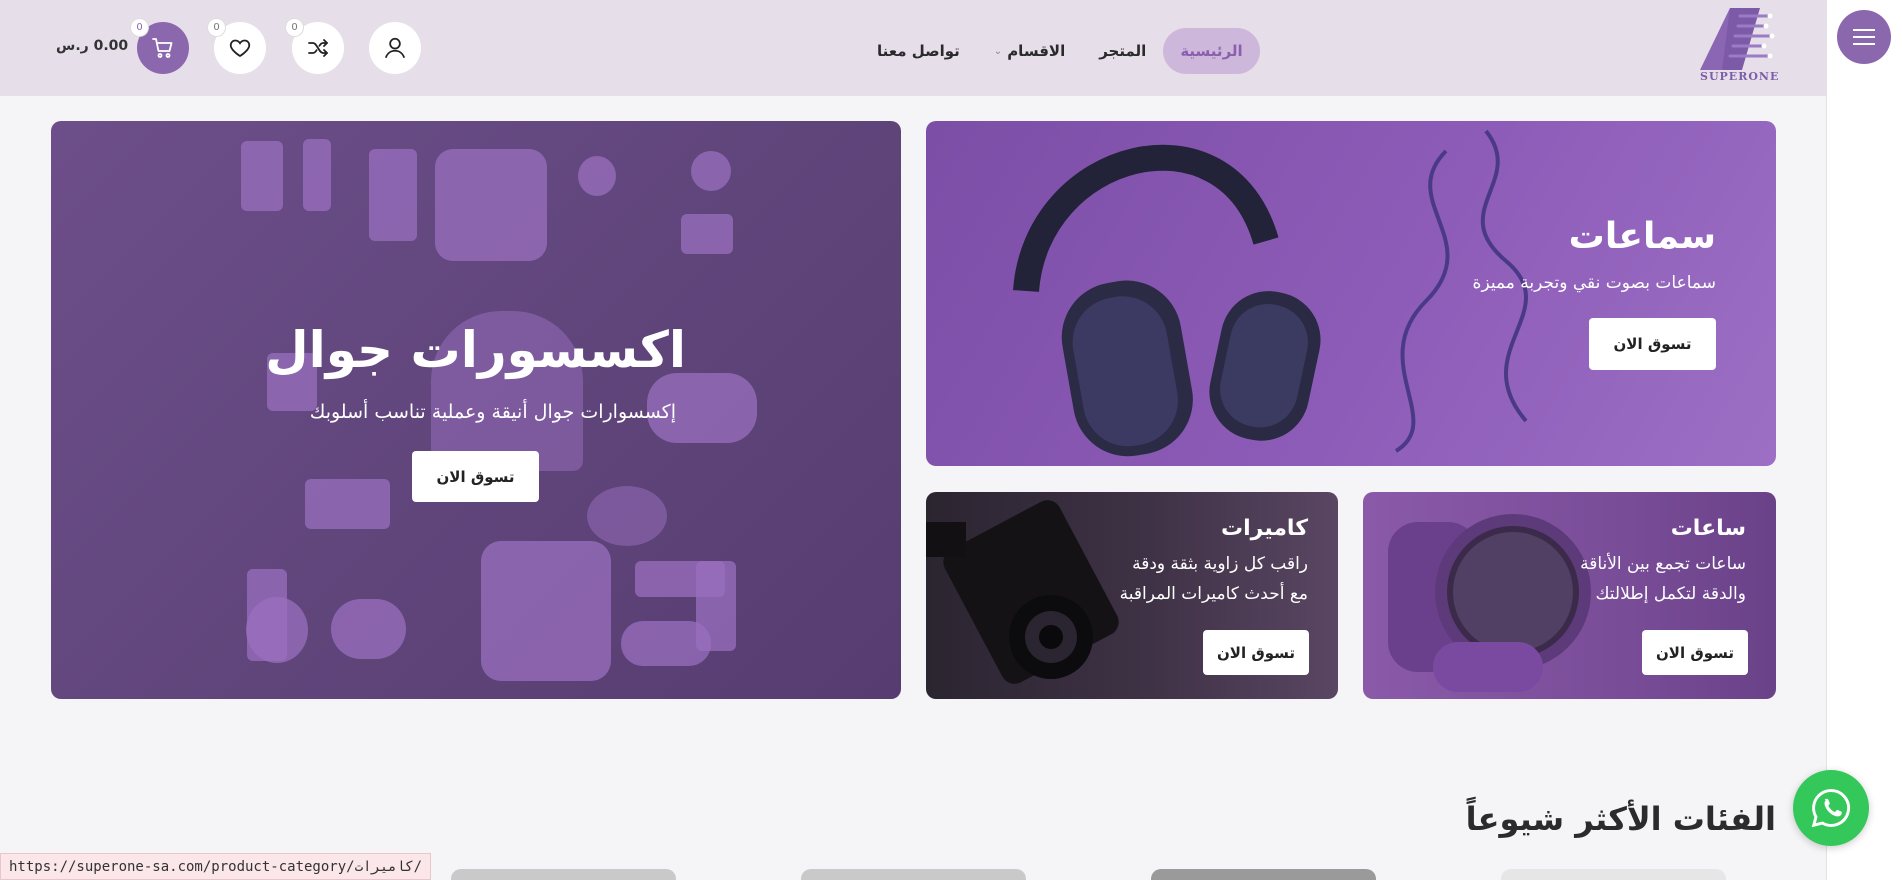 The height and width of the screenshot is (880, 1902). Describe the element at coordinates (475, 350) in the screenshot. I see `banner-accessories-title: اكسسورات جوال` at that location.